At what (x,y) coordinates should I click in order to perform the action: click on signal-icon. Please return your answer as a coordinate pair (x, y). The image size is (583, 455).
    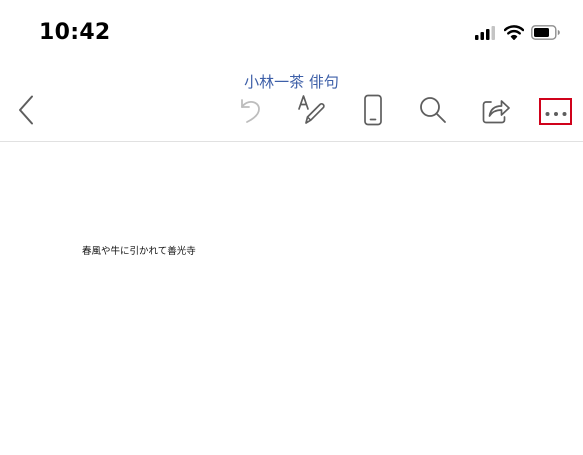
    Looking at the image, I should click on (486, 34).